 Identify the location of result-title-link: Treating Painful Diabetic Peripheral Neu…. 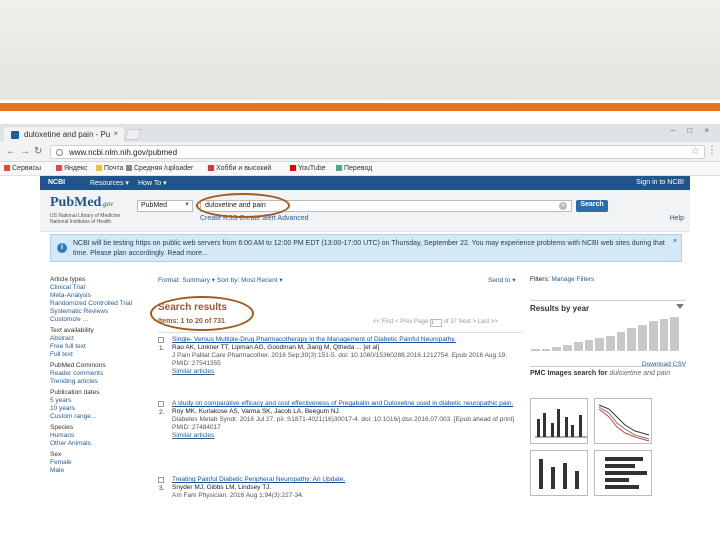
(347, 480).